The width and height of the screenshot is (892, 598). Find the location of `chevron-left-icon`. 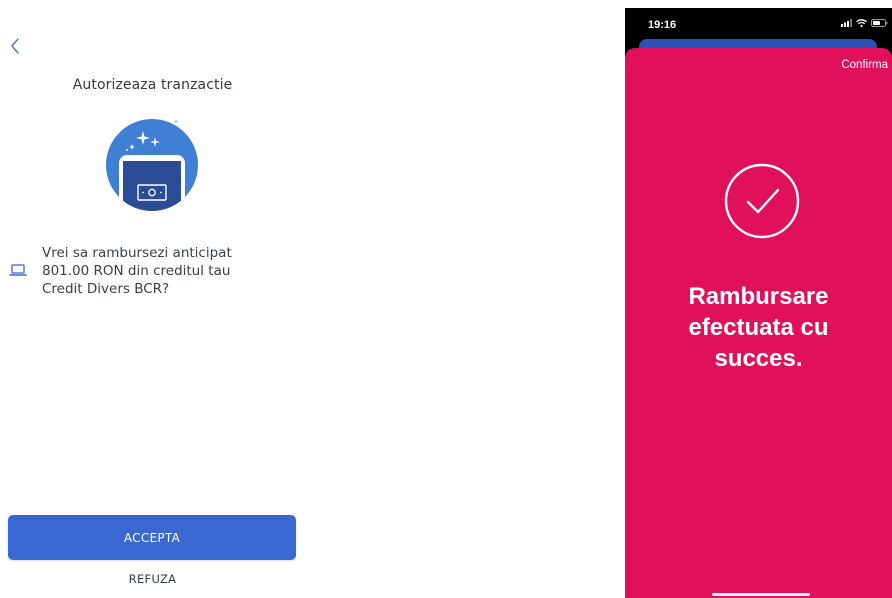

chevron-left-icon is located at coordinates (15, 46).